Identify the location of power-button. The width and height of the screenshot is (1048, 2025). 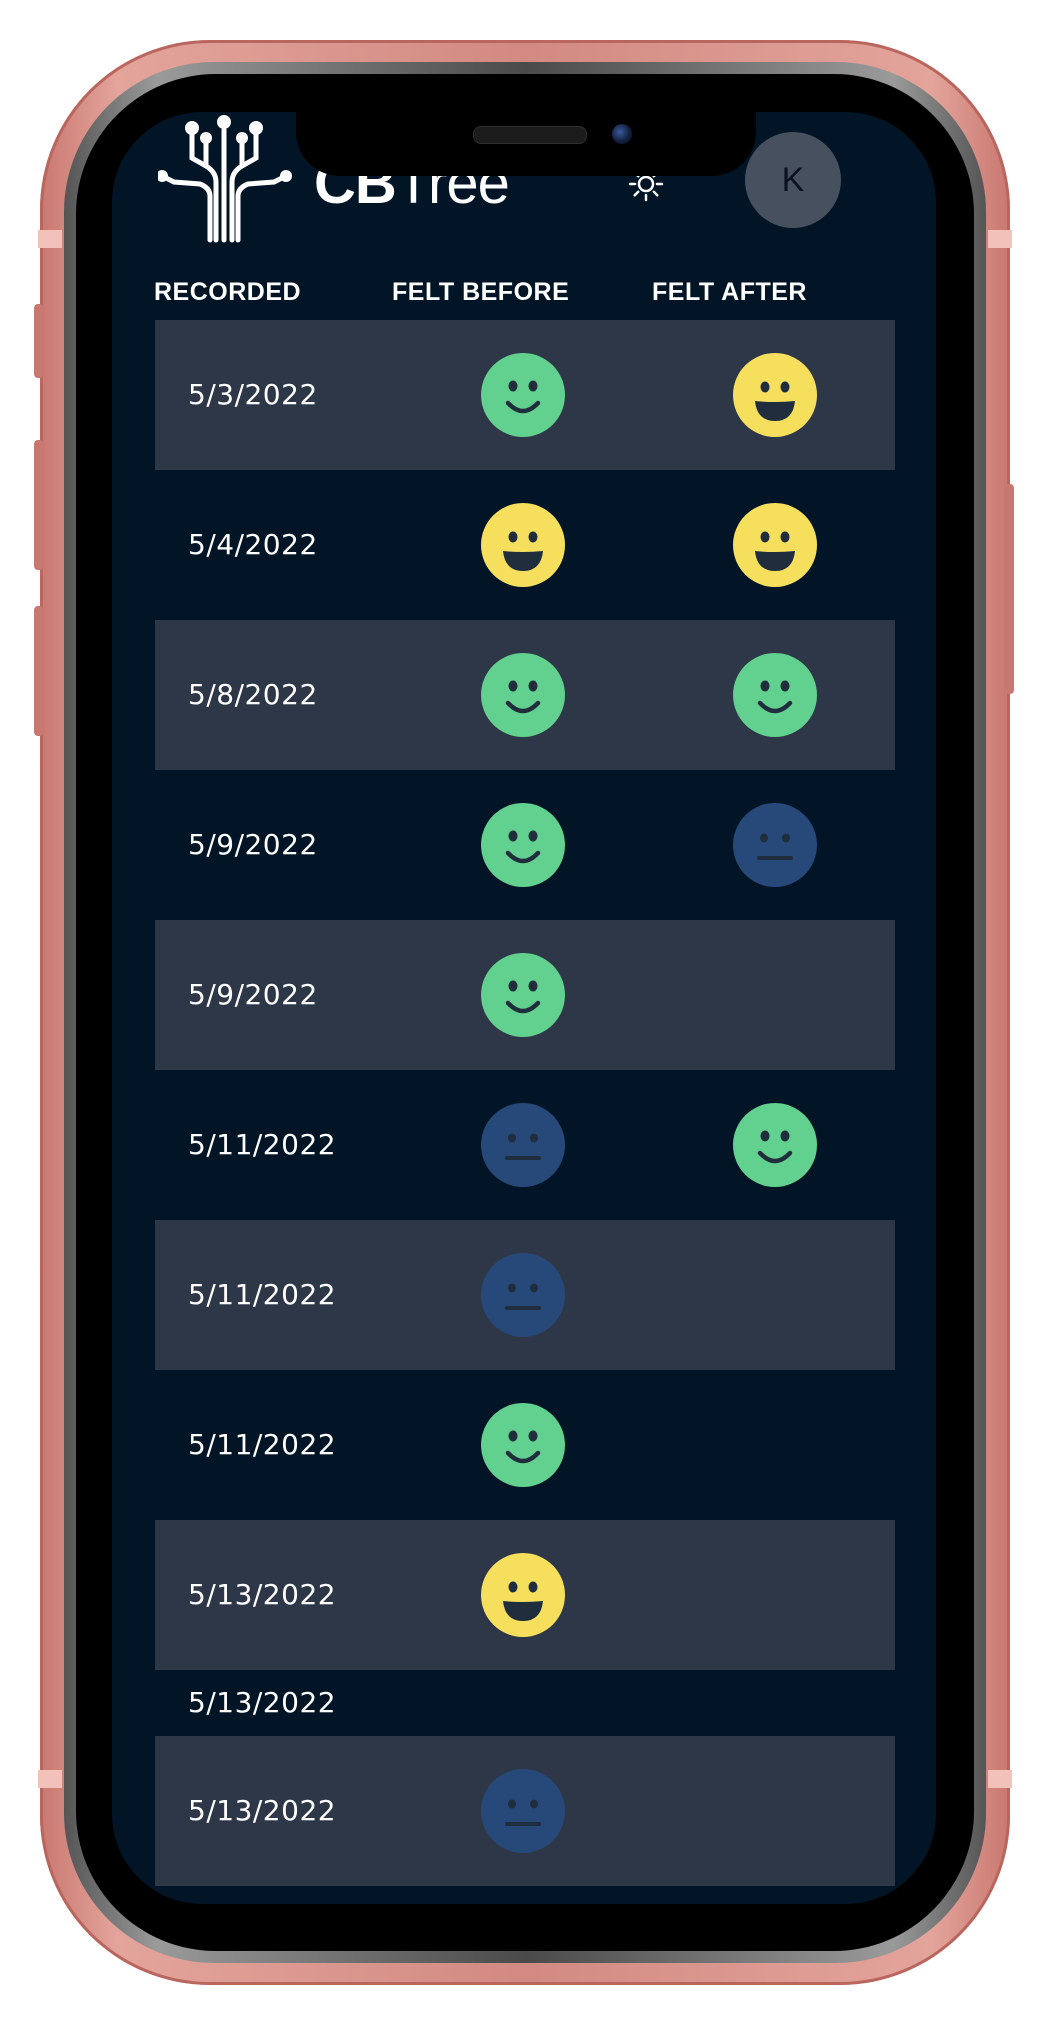
(1009, 589).